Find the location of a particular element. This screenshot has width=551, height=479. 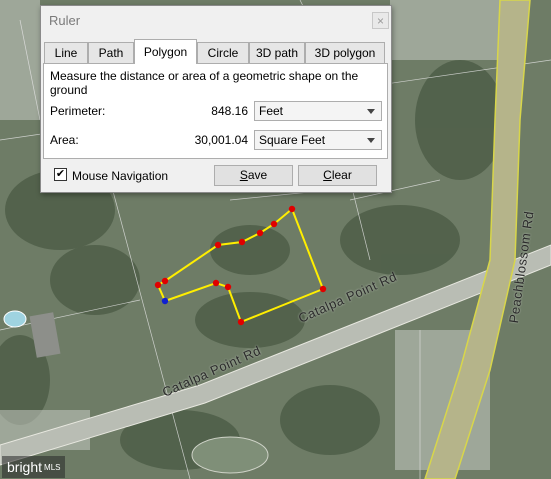

perimeter-label: Perimeter: is located at coordinates (78, 111).